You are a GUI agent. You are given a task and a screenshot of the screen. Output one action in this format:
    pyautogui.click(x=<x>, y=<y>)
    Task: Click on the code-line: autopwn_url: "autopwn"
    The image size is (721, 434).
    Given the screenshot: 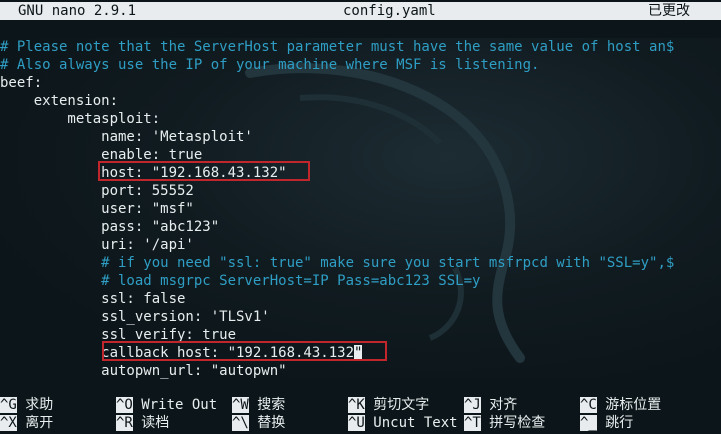 What is the action you would take?
    pyautogui.click(x=143, y=371)
    